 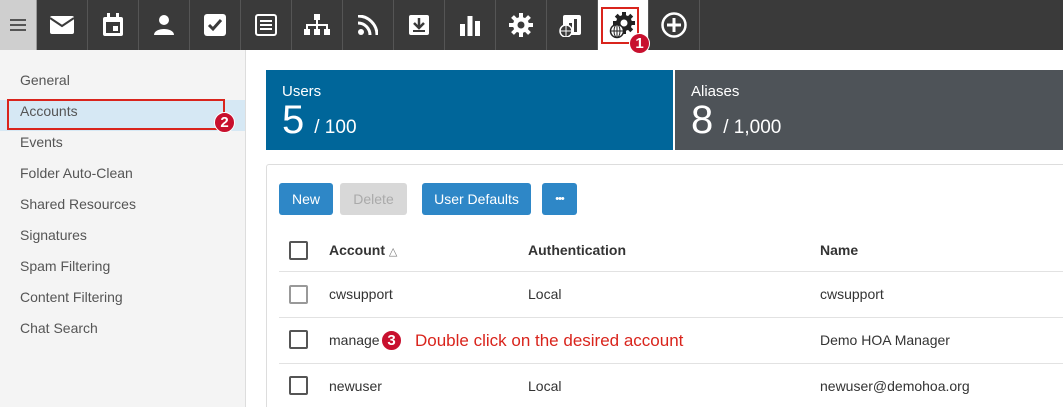 I want to click on aliases-card: Aliases 8 / 1,000, so click(x=869, y=110).